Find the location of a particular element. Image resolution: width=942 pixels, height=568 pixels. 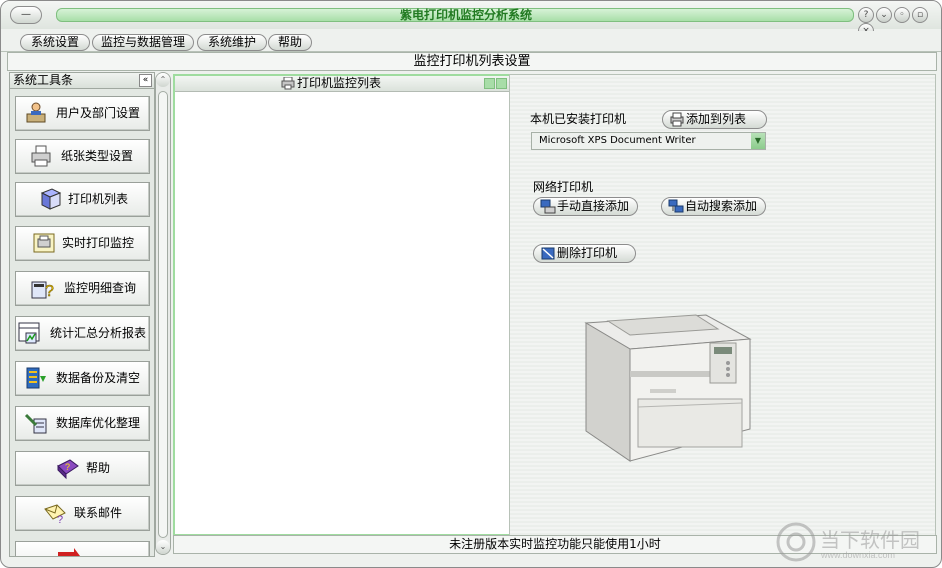

tool-paper-type: 纸张类型设置 is located at coordinates (82, 156).